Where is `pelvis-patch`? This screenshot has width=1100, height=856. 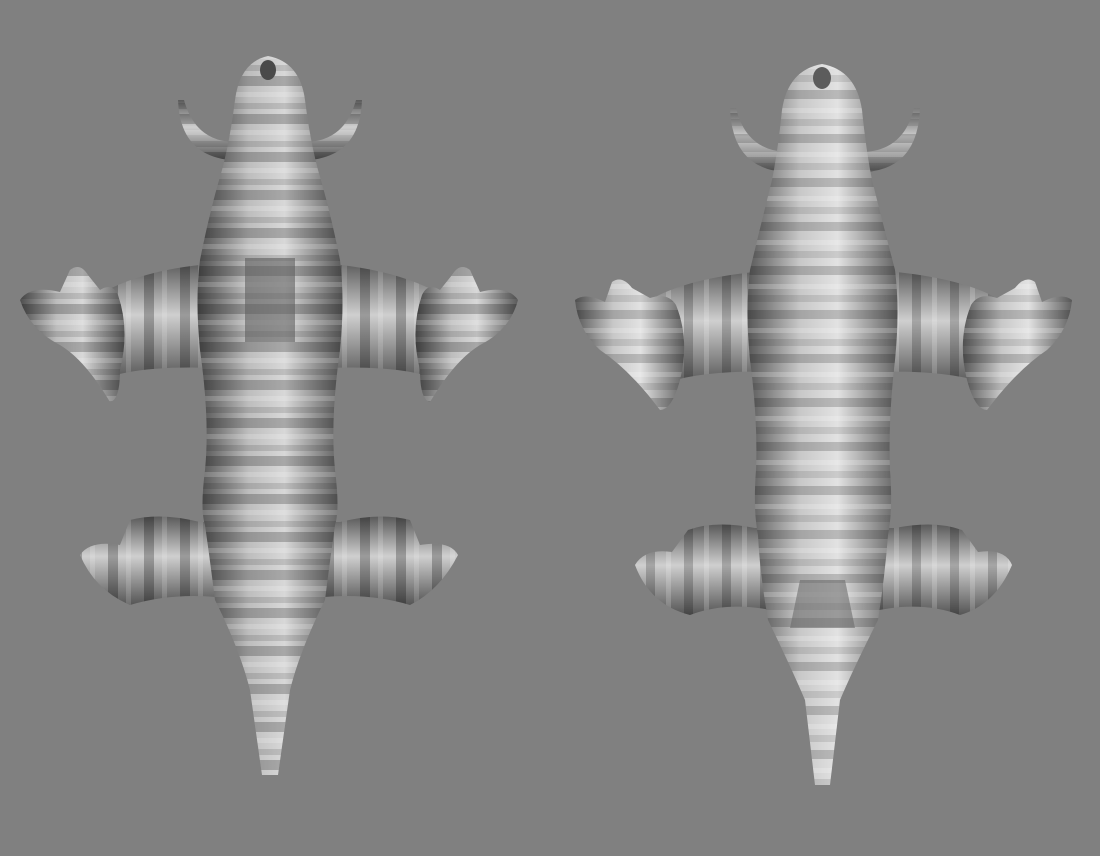
pelvis-patch is located at coordinates (822, 604).